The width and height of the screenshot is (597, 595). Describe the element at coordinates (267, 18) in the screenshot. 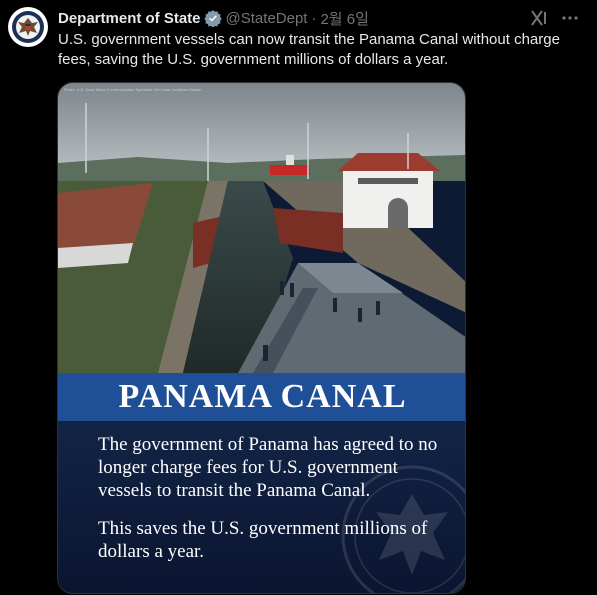

I see `author-handle: @StateDept` at that location.